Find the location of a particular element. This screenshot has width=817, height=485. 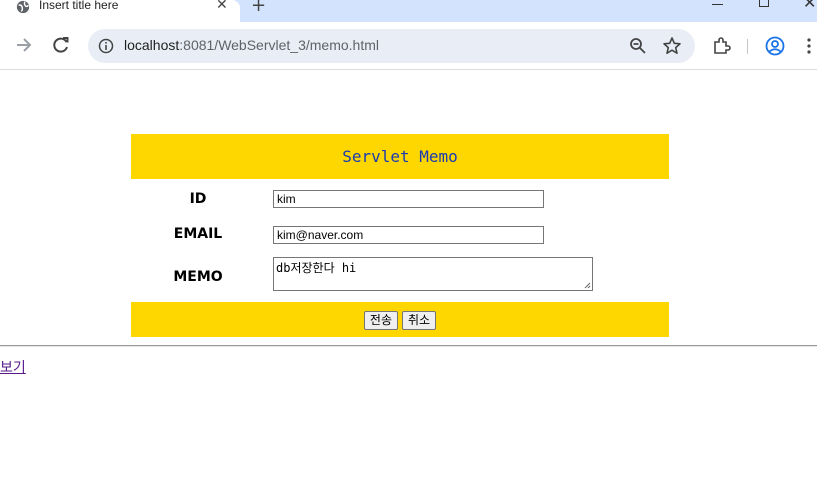

memo-label: MEMO is located at coordinates (198, 277).